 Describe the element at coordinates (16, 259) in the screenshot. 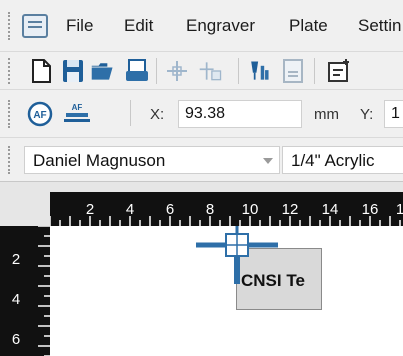

I see `left-ruler-label: 2` at that location.